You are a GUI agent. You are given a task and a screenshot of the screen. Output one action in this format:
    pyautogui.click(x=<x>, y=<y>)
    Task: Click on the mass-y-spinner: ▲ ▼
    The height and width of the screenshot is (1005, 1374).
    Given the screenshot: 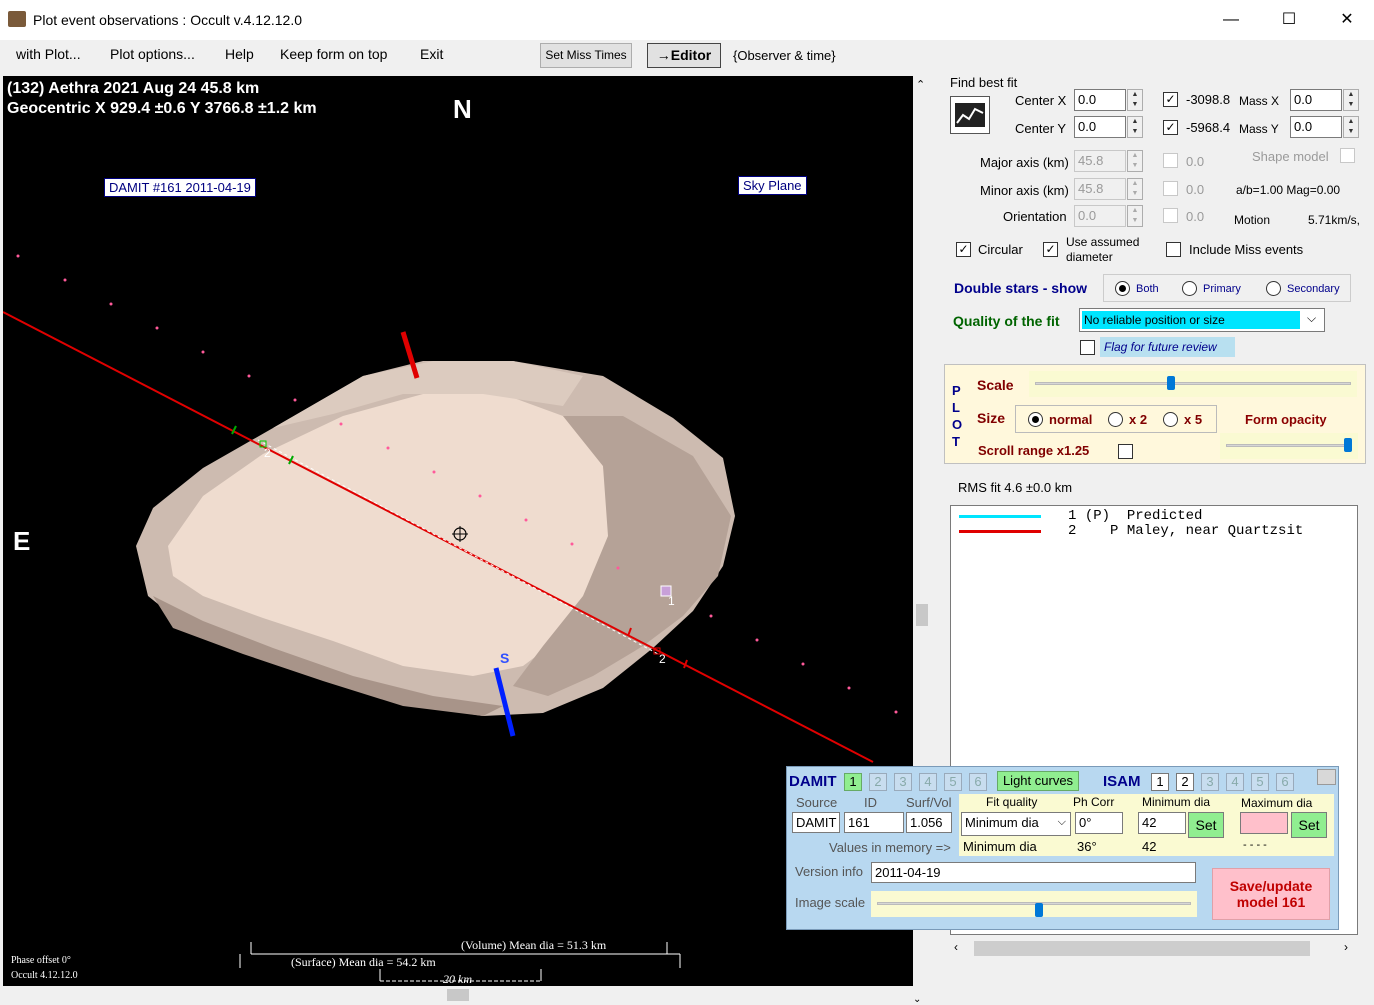 What is the action you would take?
    pyautogui.click(x=1351, y=127)
    